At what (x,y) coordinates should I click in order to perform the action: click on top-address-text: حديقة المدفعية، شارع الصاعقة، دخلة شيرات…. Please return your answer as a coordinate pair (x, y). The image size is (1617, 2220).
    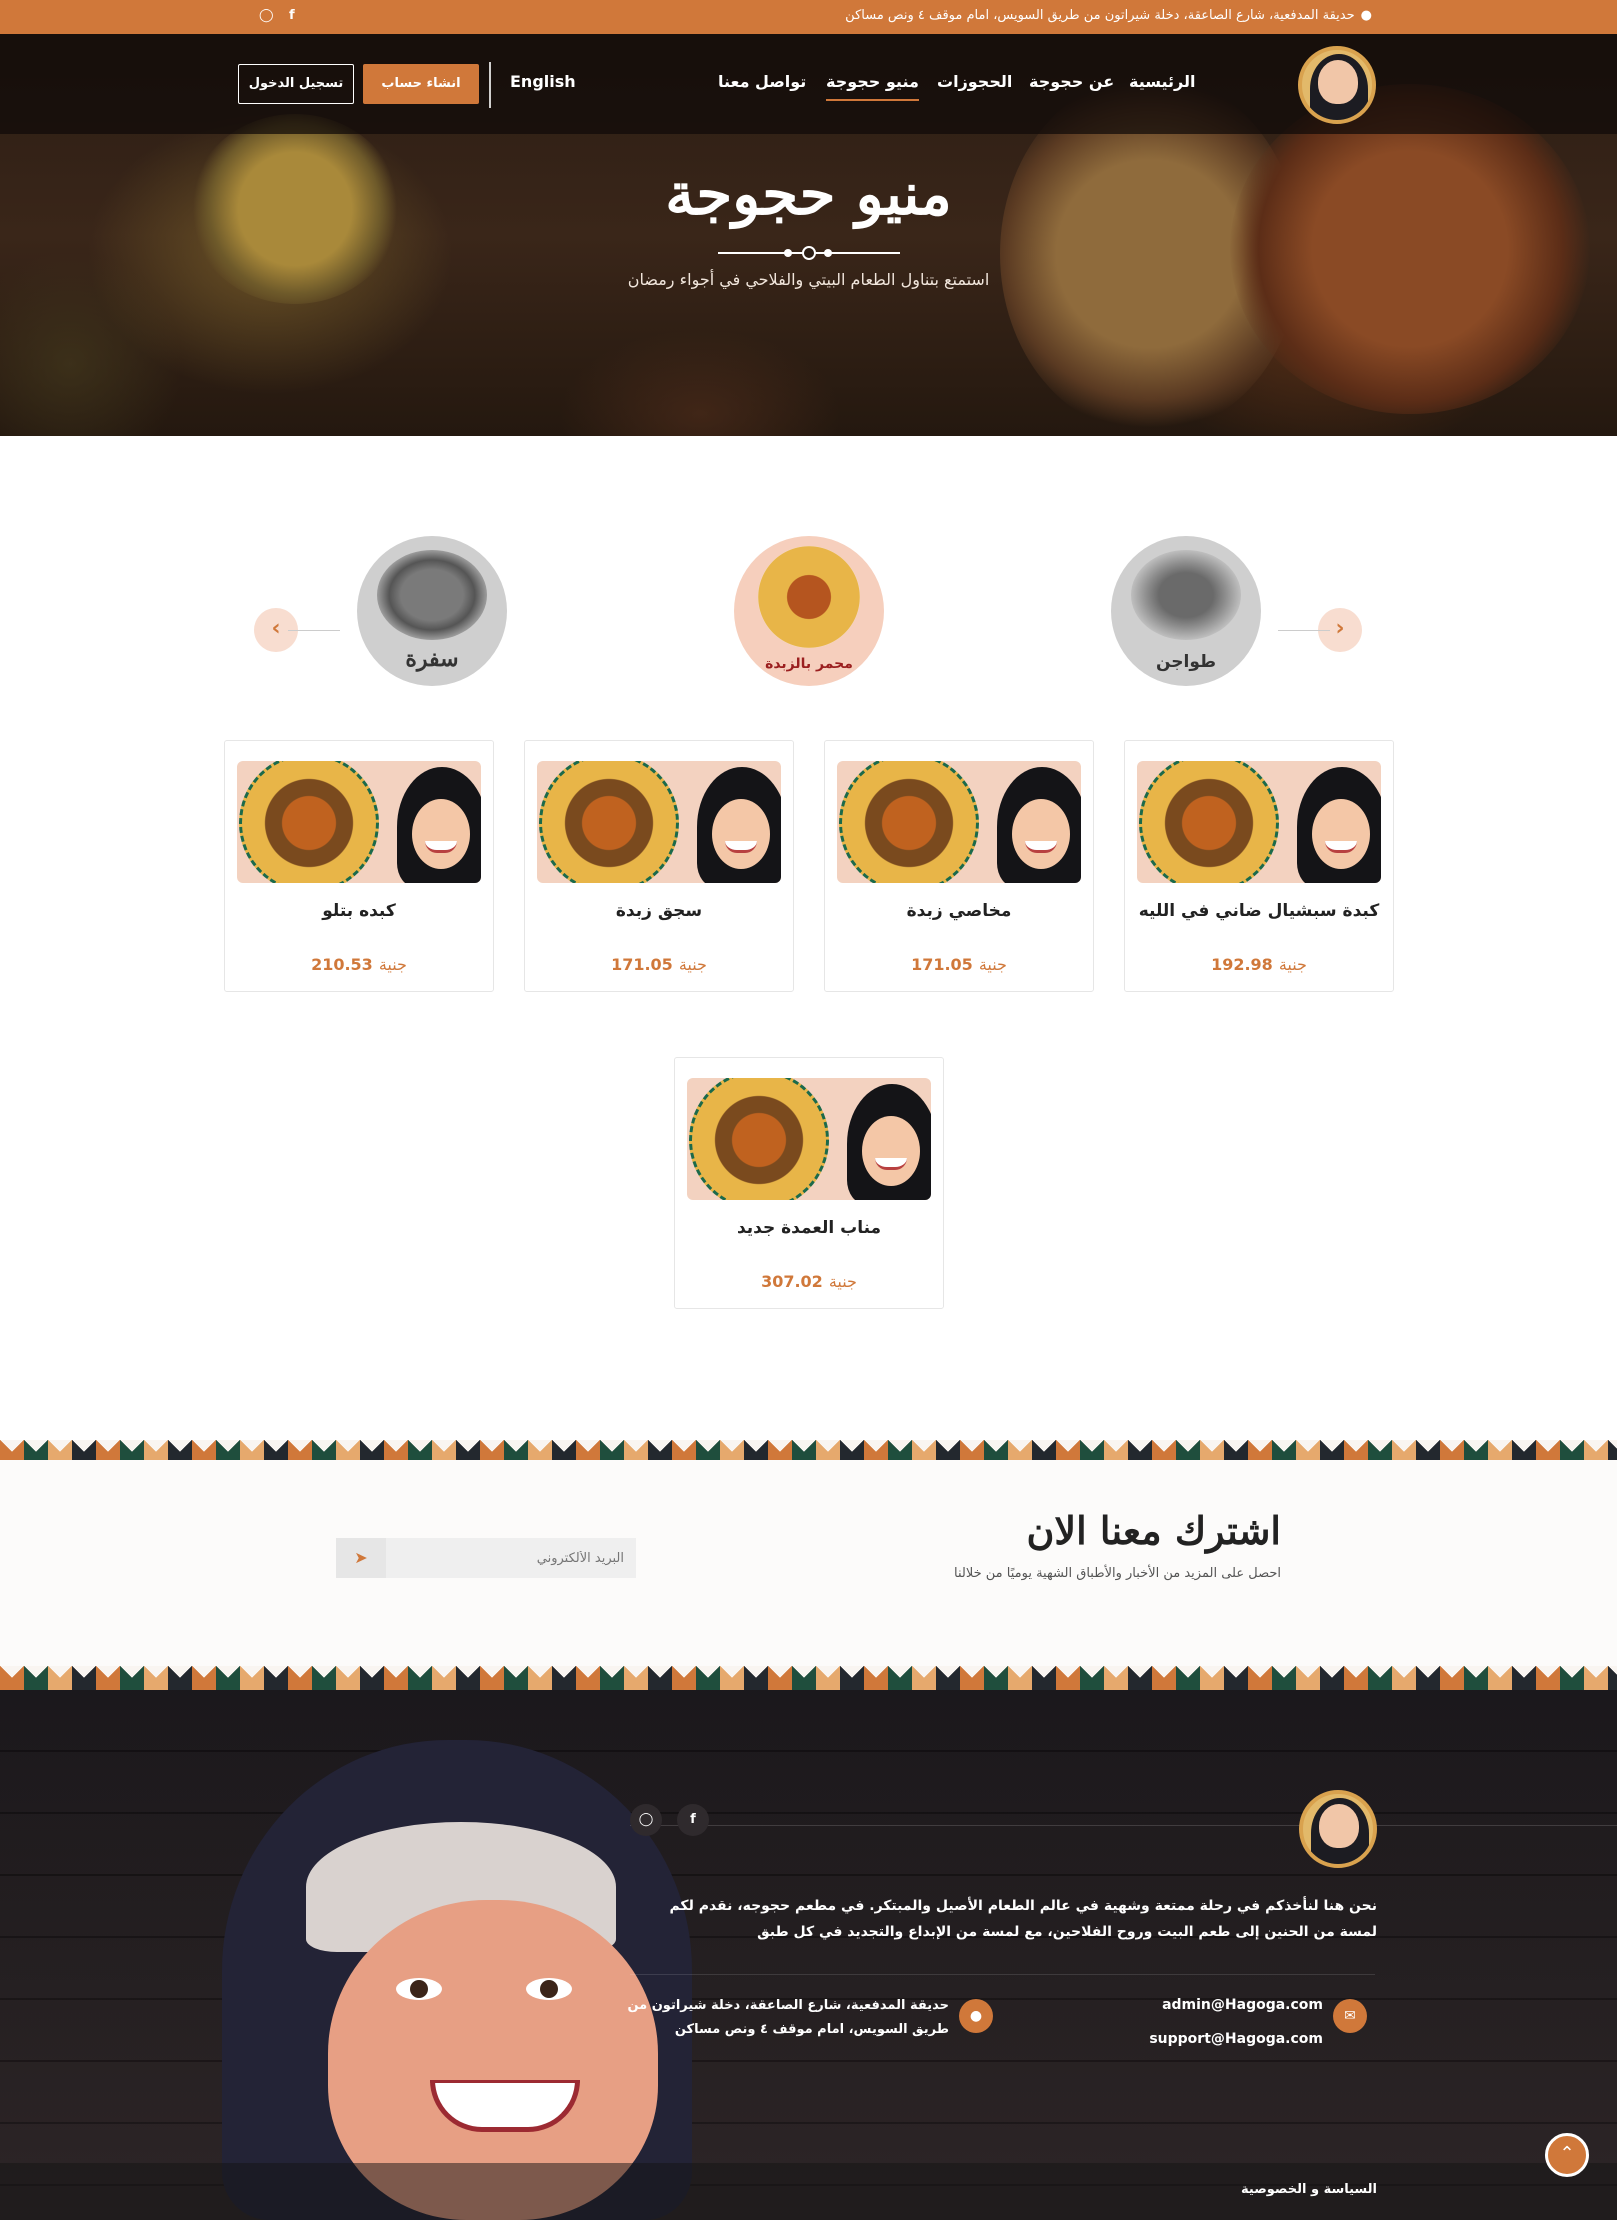
    Looking at the image, I should click on (1100, 15).